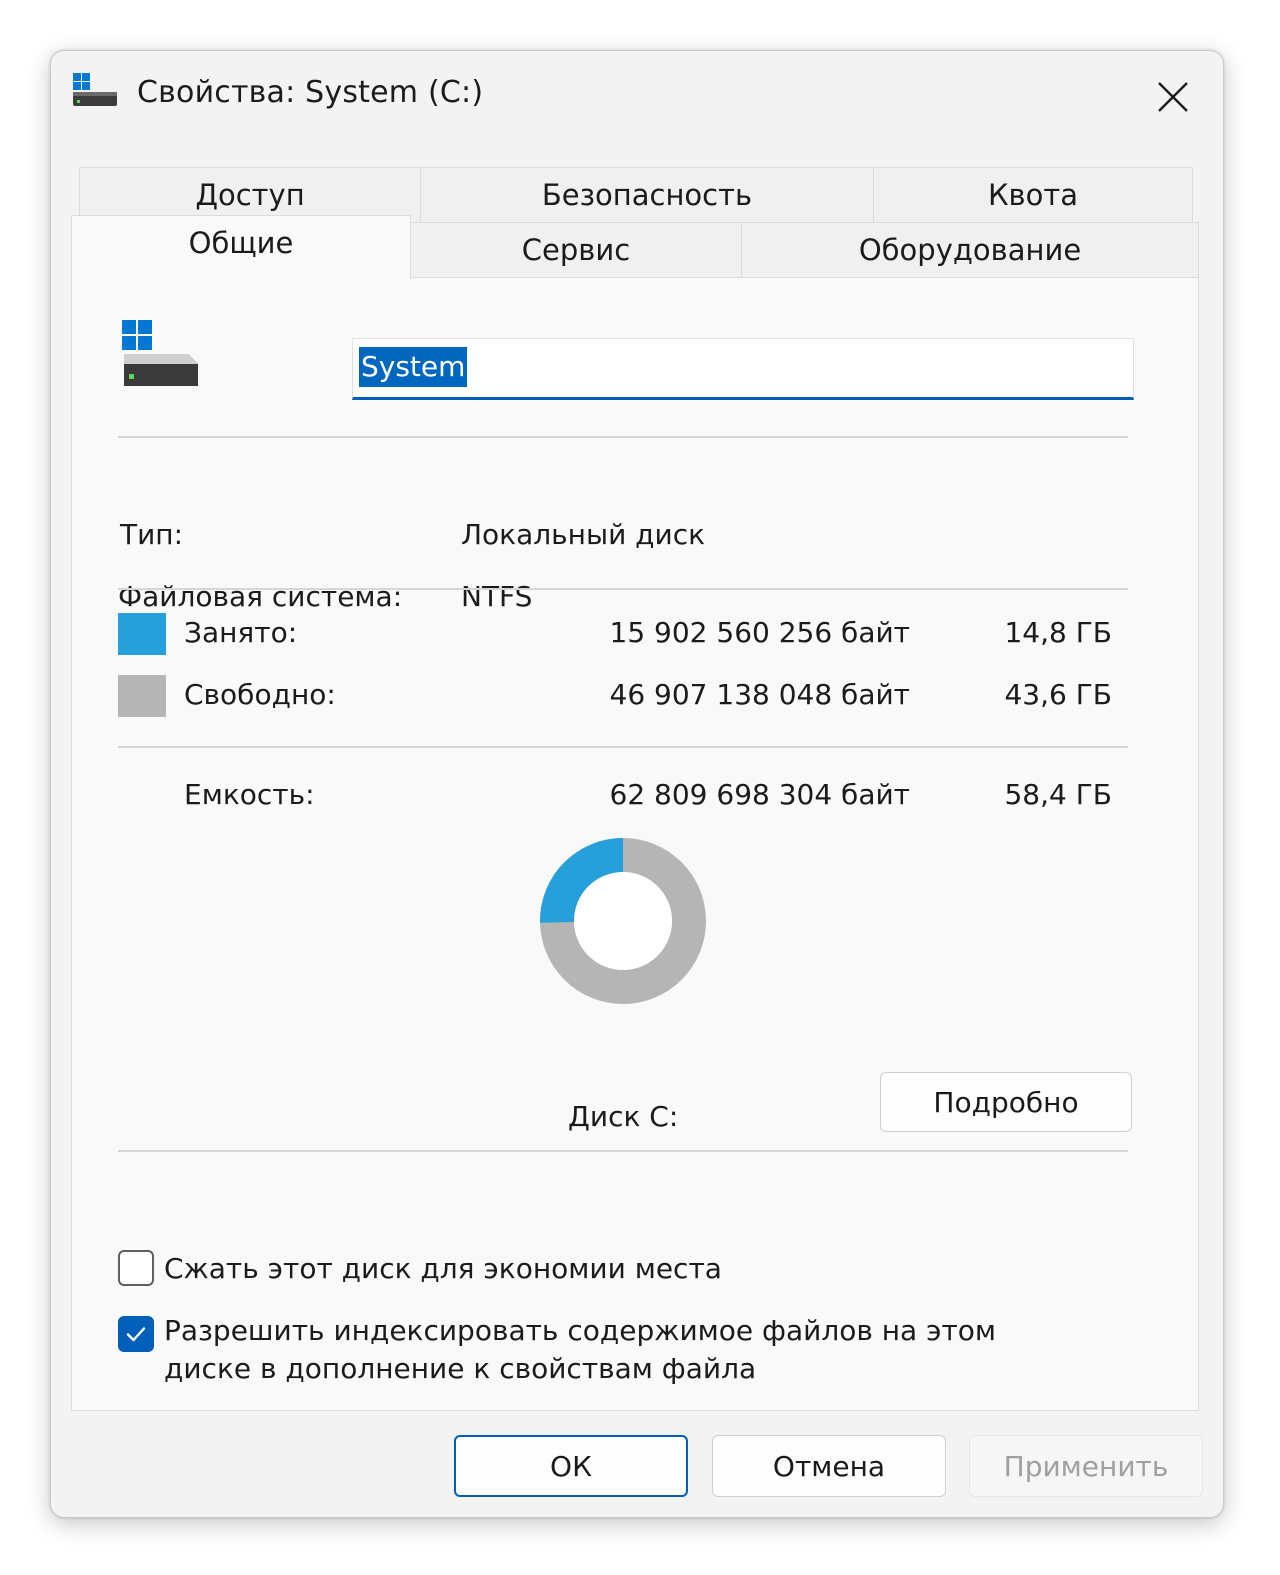 This screenshot has width=1280, height=1575. I want to click on window-title: Свойства: System (C:), so click(310, 92).